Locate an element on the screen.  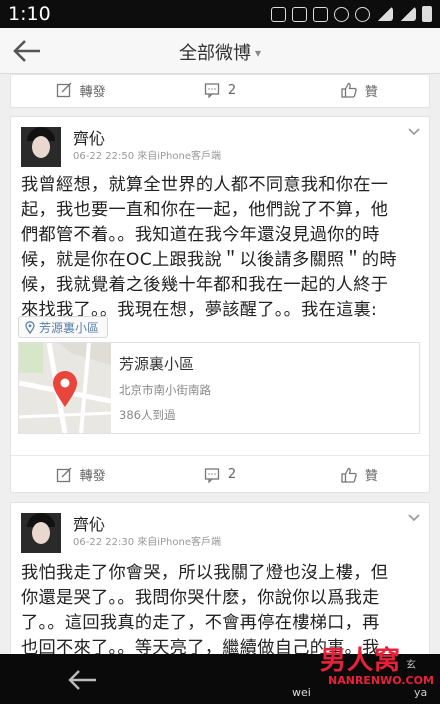
app-notification-icon is located at coordinates (278, 14).